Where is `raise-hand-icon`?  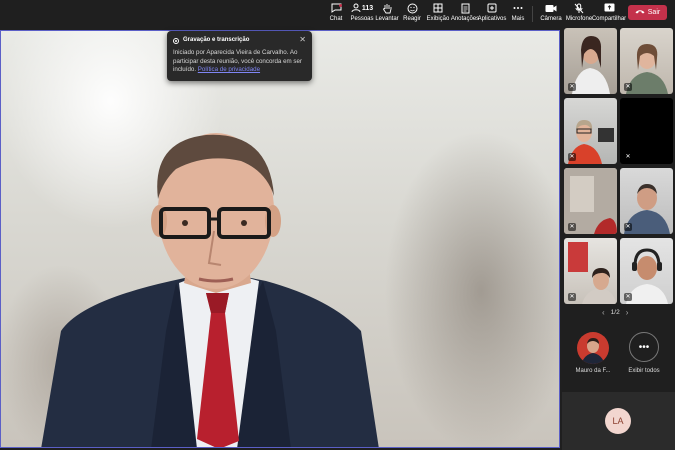 raise-hand-icon is located at coordinates (387, 8).